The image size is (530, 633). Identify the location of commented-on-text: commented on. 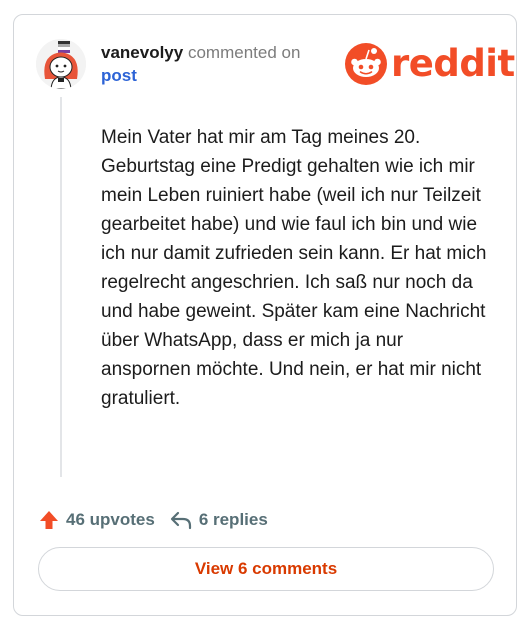
(244, 52).